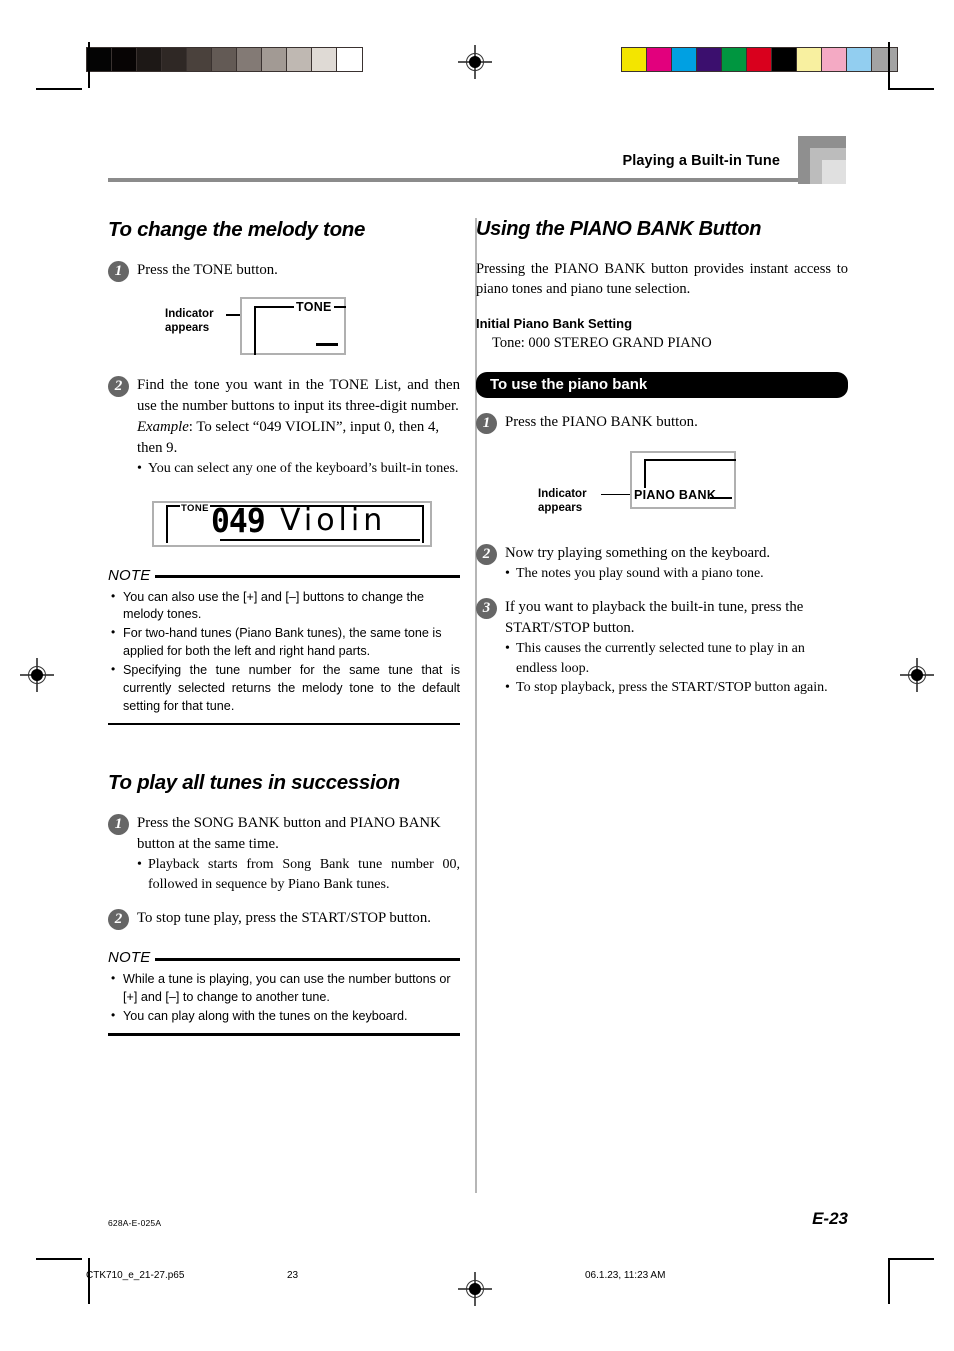 Image resolution: width=954 pixels, height=1351 pixels. I want to click on crop-mark-right-lower-horizontal, so click(911, 1259).